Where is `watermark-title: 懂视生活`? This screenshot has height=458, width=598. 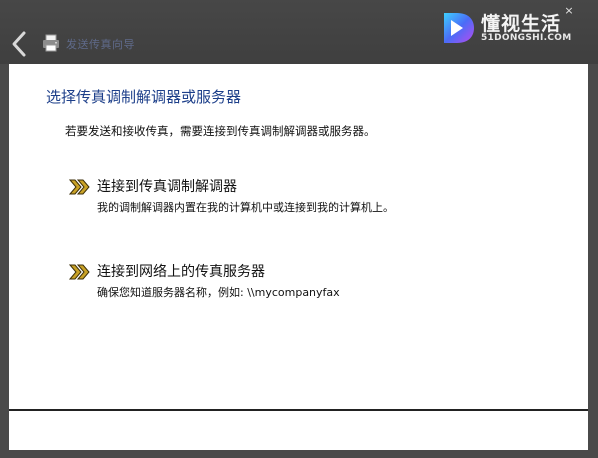 watermark-title: 懂视生活 is located at coordinates (521, 24).